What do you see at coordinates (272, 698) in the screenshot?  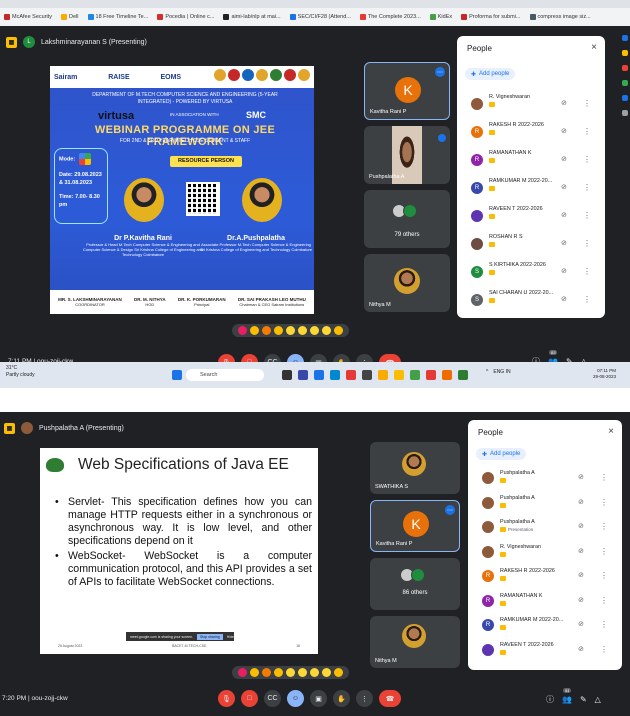 I see `captions-icon: CC` at bounding box center [272, 698].